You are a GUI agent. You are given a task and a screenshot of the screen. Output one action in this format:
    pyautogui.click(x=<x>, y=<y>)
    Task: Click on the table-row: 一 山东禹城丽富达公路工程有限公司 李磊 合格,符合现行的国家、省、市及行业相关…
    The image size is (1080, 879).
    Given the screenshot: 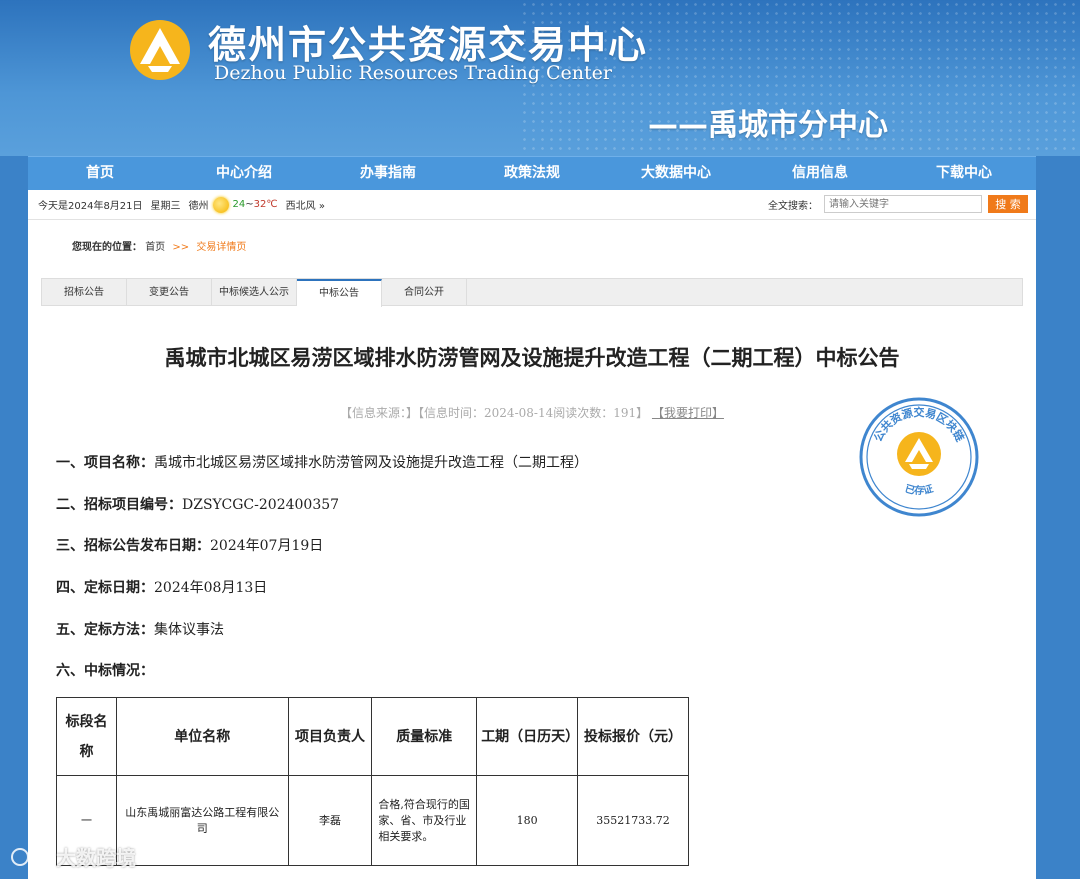 What is the action you would take?
    pyautogui.click(x=372, y=820)
    